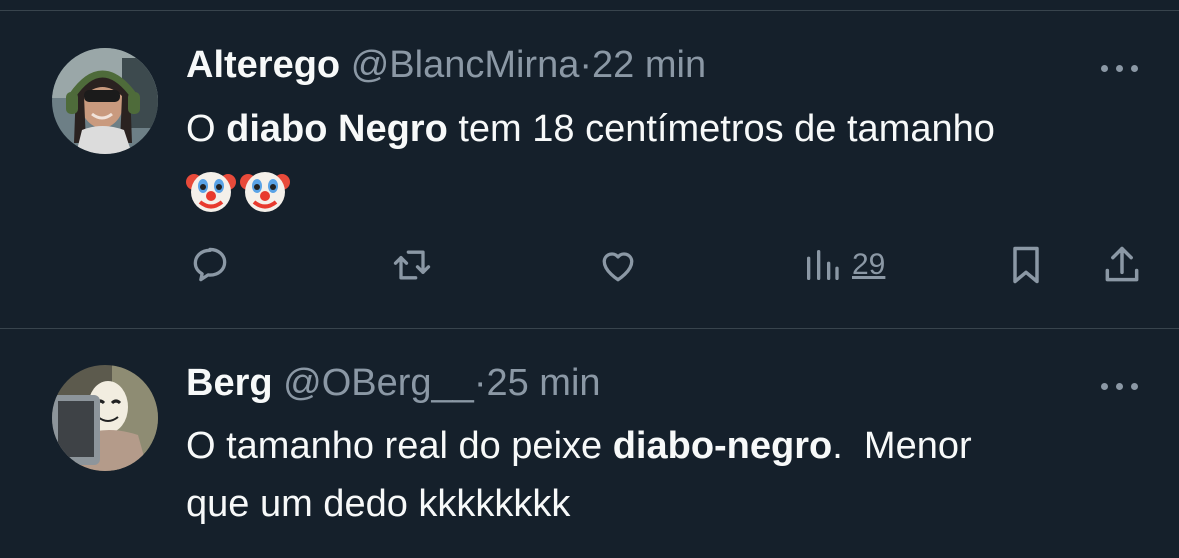 Image resolution: width=1179 pixels, height=558 pixels. Describe the element at coordinates (378, 504) in the screenshot. I see `text-part: que um dedo kkkkkkkk` at that location.